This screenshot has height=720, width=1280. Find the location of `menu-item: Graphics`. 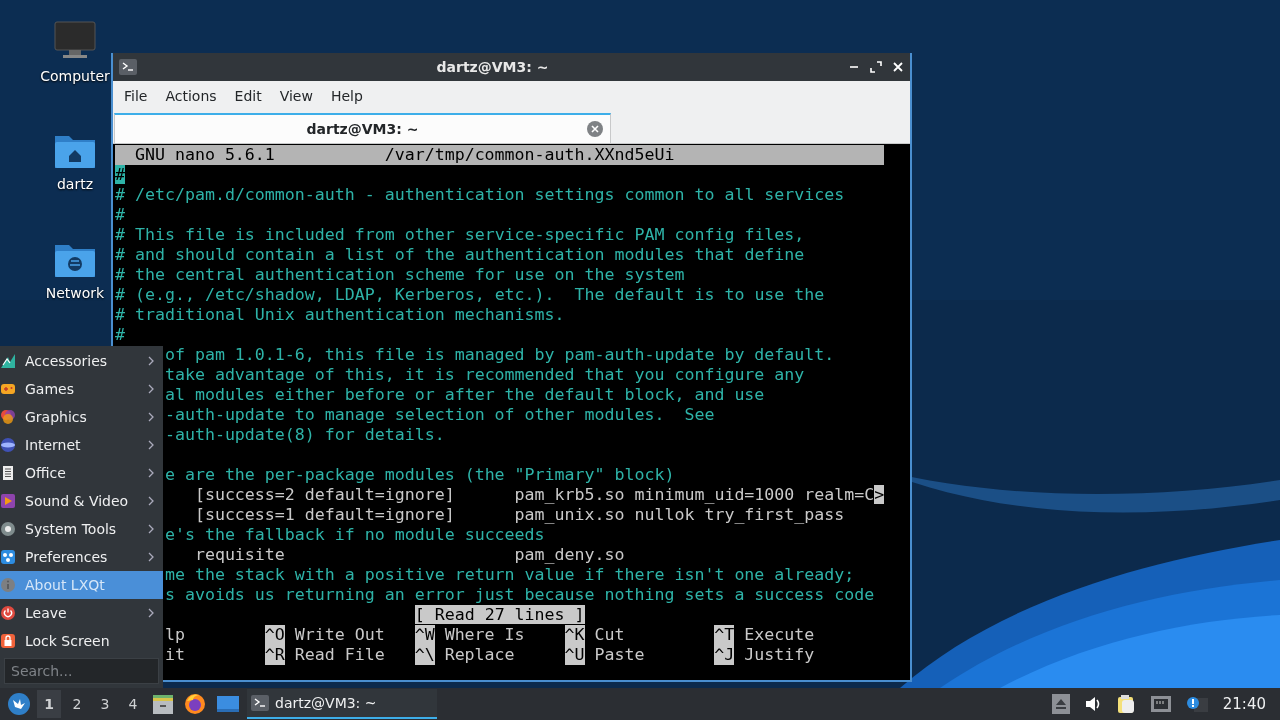

menu-item: Graphics is located at coordinates (81, 417).